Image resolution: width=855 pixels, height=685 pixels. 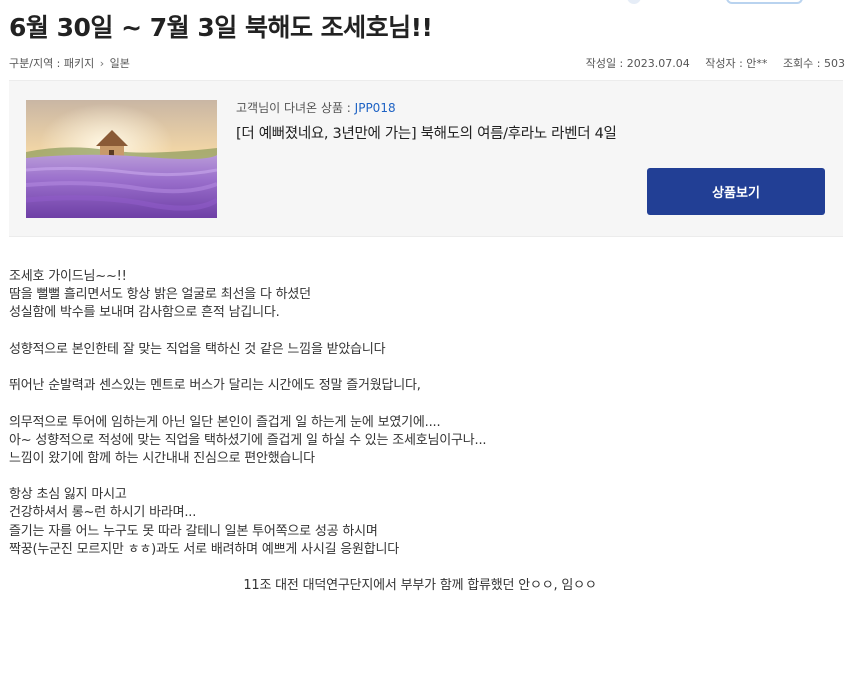 I want to click on breadcrumb: 구분/지역 : 패키지 › 일본, so click(x=69, y=63).